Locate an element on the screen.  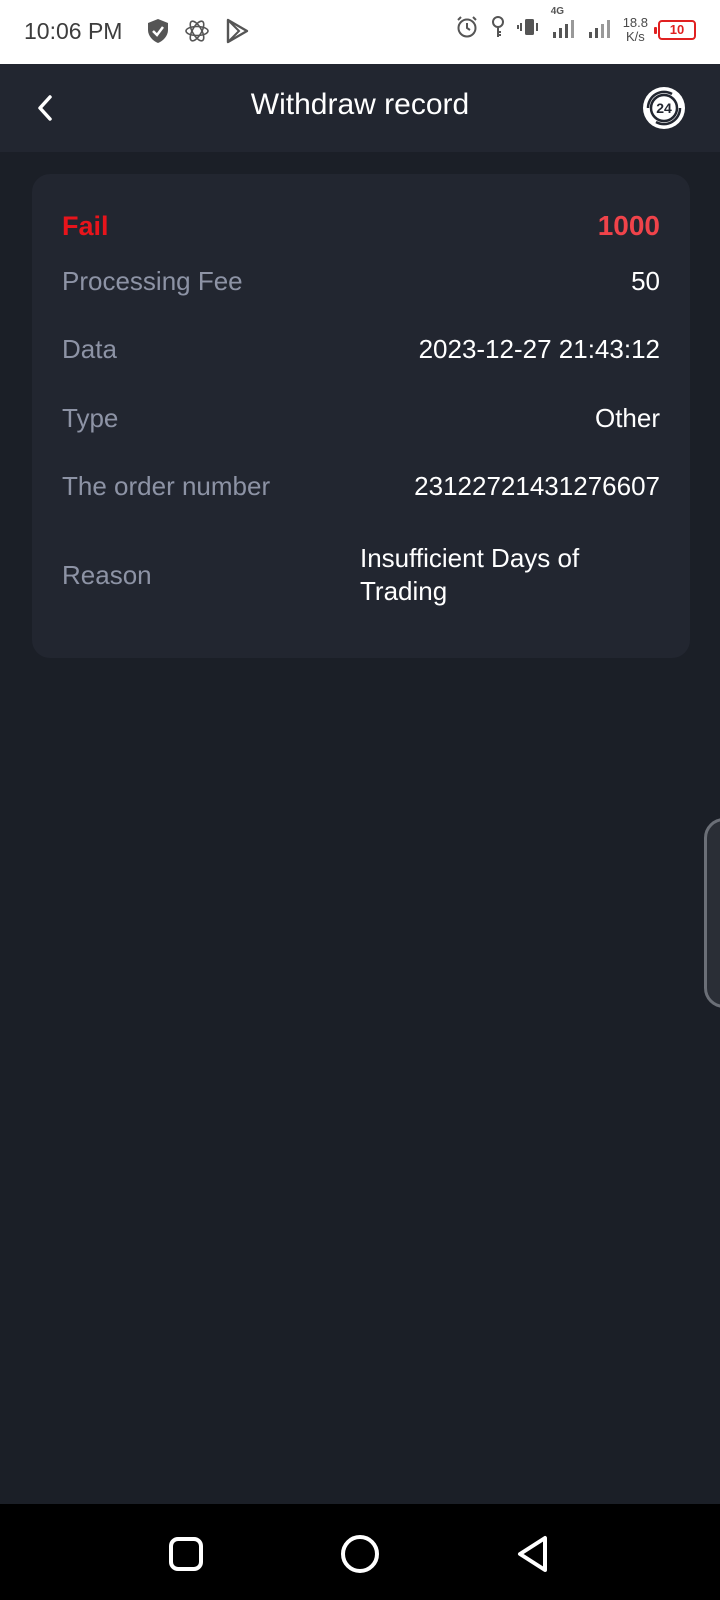
vibrate-icon is located at coordinates (528, 29).